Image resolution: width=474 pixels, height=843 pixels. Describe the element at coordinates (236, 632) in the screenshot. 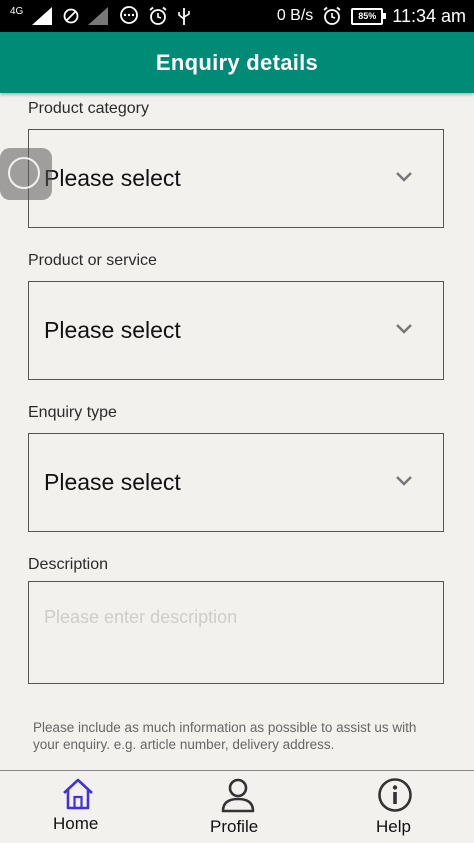

I see `description-field: Please enter description` at that location.